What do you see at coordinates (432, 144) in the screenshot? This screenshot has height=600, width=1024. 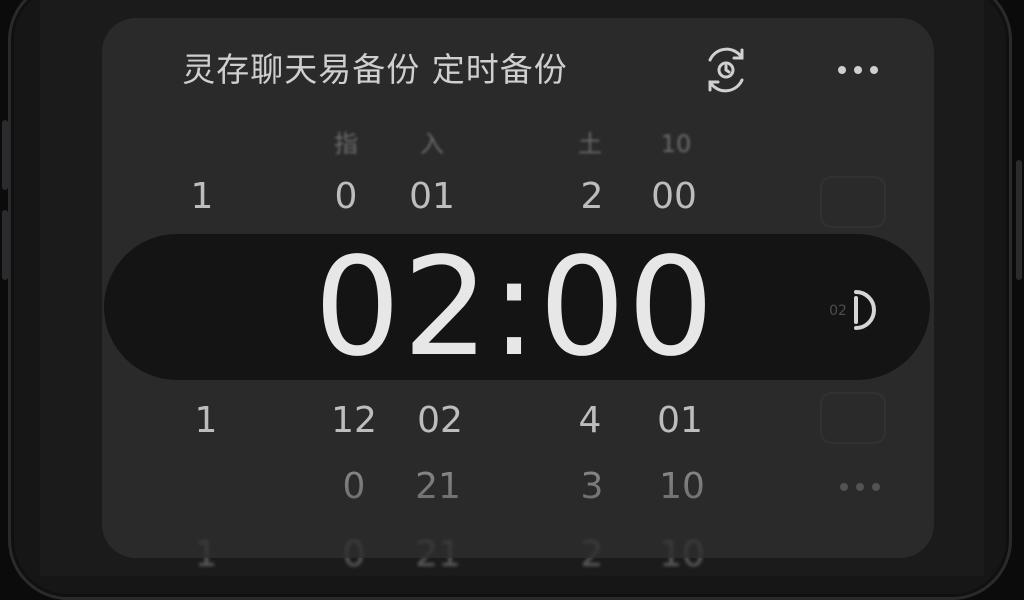 I see `column-label: 入` at bounding box center [432, 144].